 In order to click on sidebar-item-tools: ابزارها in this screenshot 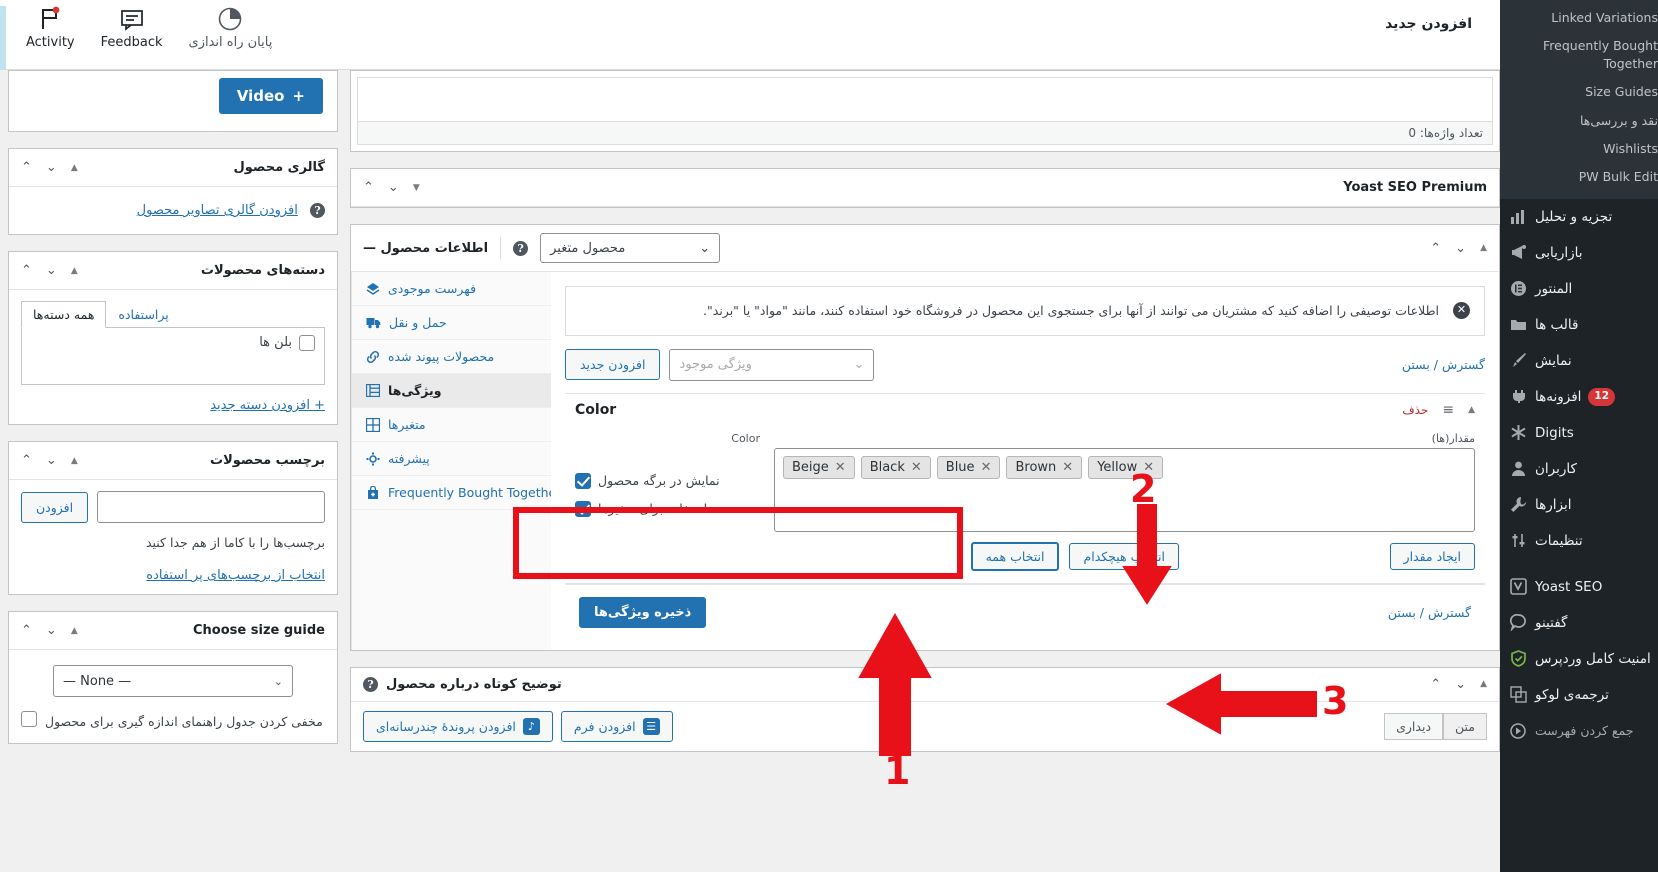, I will do `click(1579, 505)`.